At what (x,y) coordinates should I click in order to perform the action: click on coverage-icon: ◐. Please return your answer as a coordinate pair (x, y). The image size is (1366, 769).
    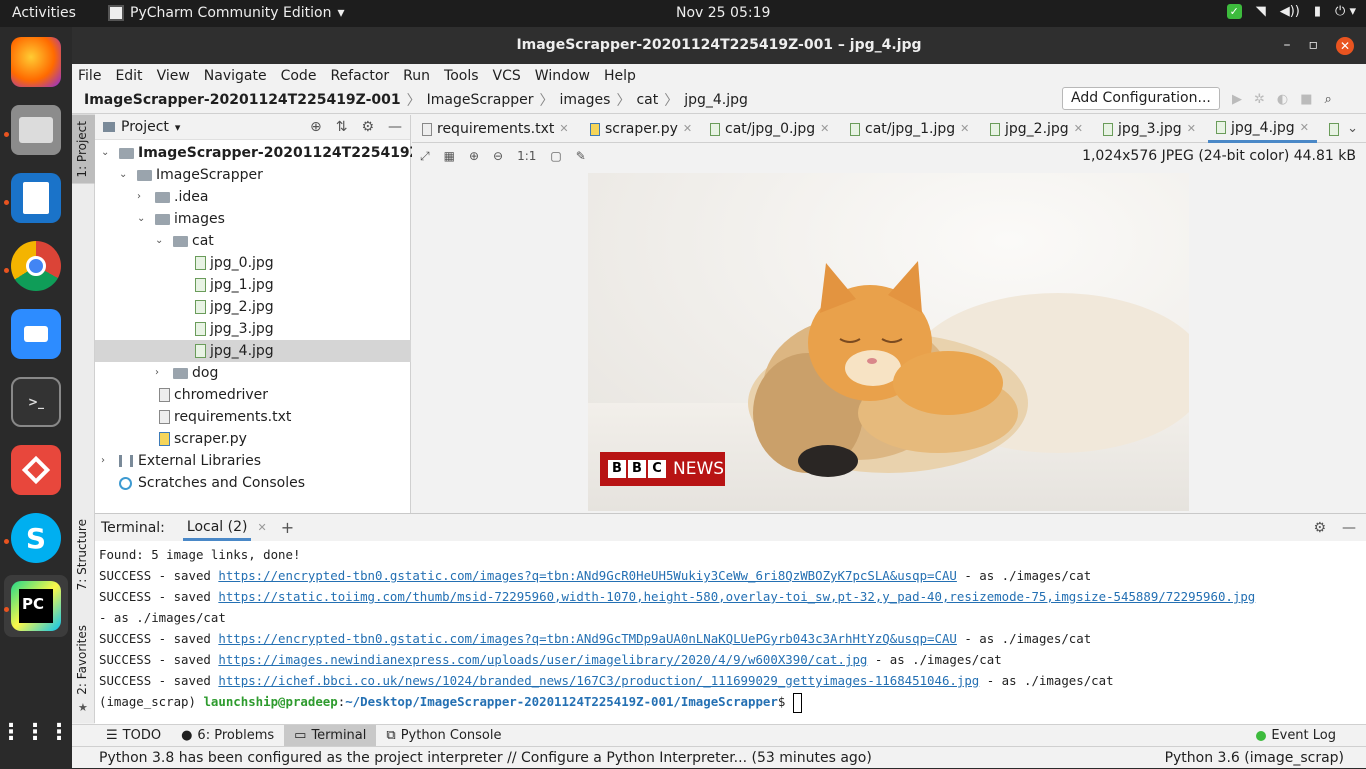
    Looking at the image, I should click on (1282, 99).